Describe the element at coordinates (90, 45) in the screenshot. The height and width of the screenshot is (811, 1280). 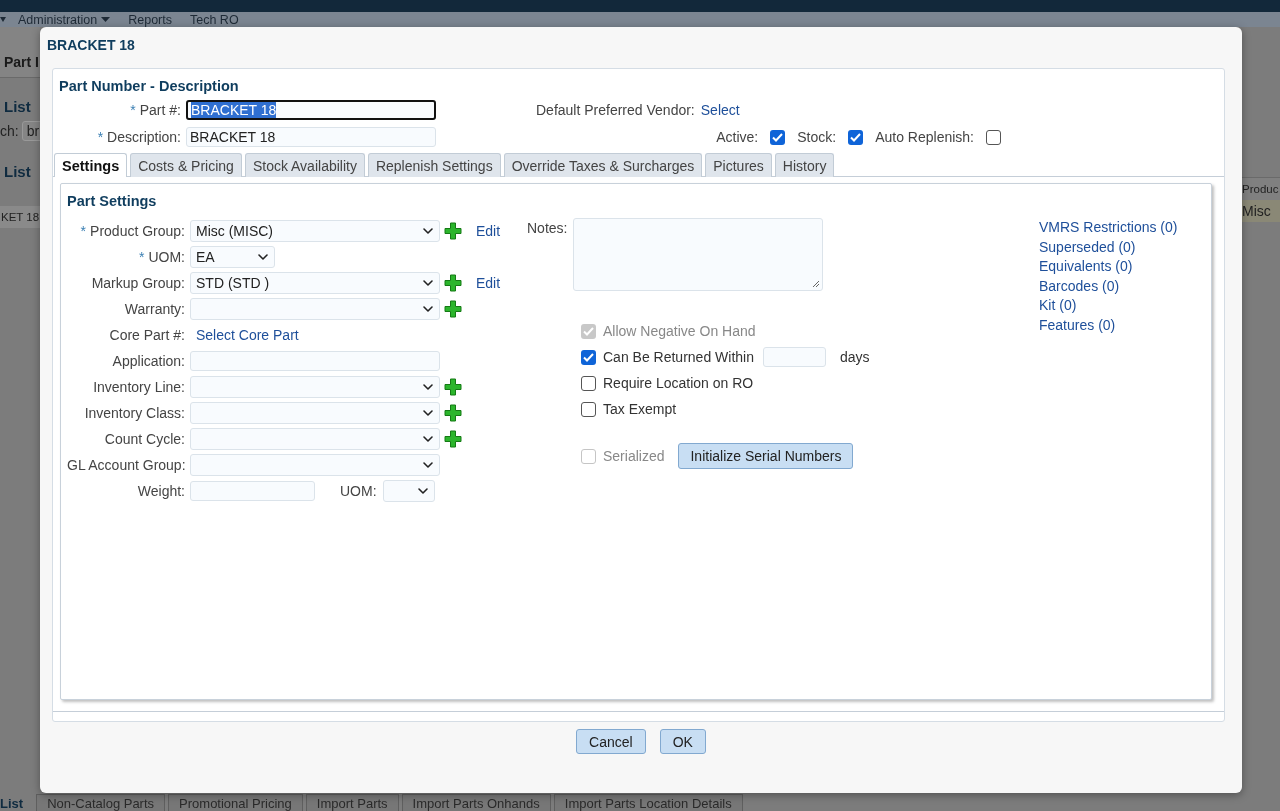
I see `dialog-title: BRACKET 18` at that location.